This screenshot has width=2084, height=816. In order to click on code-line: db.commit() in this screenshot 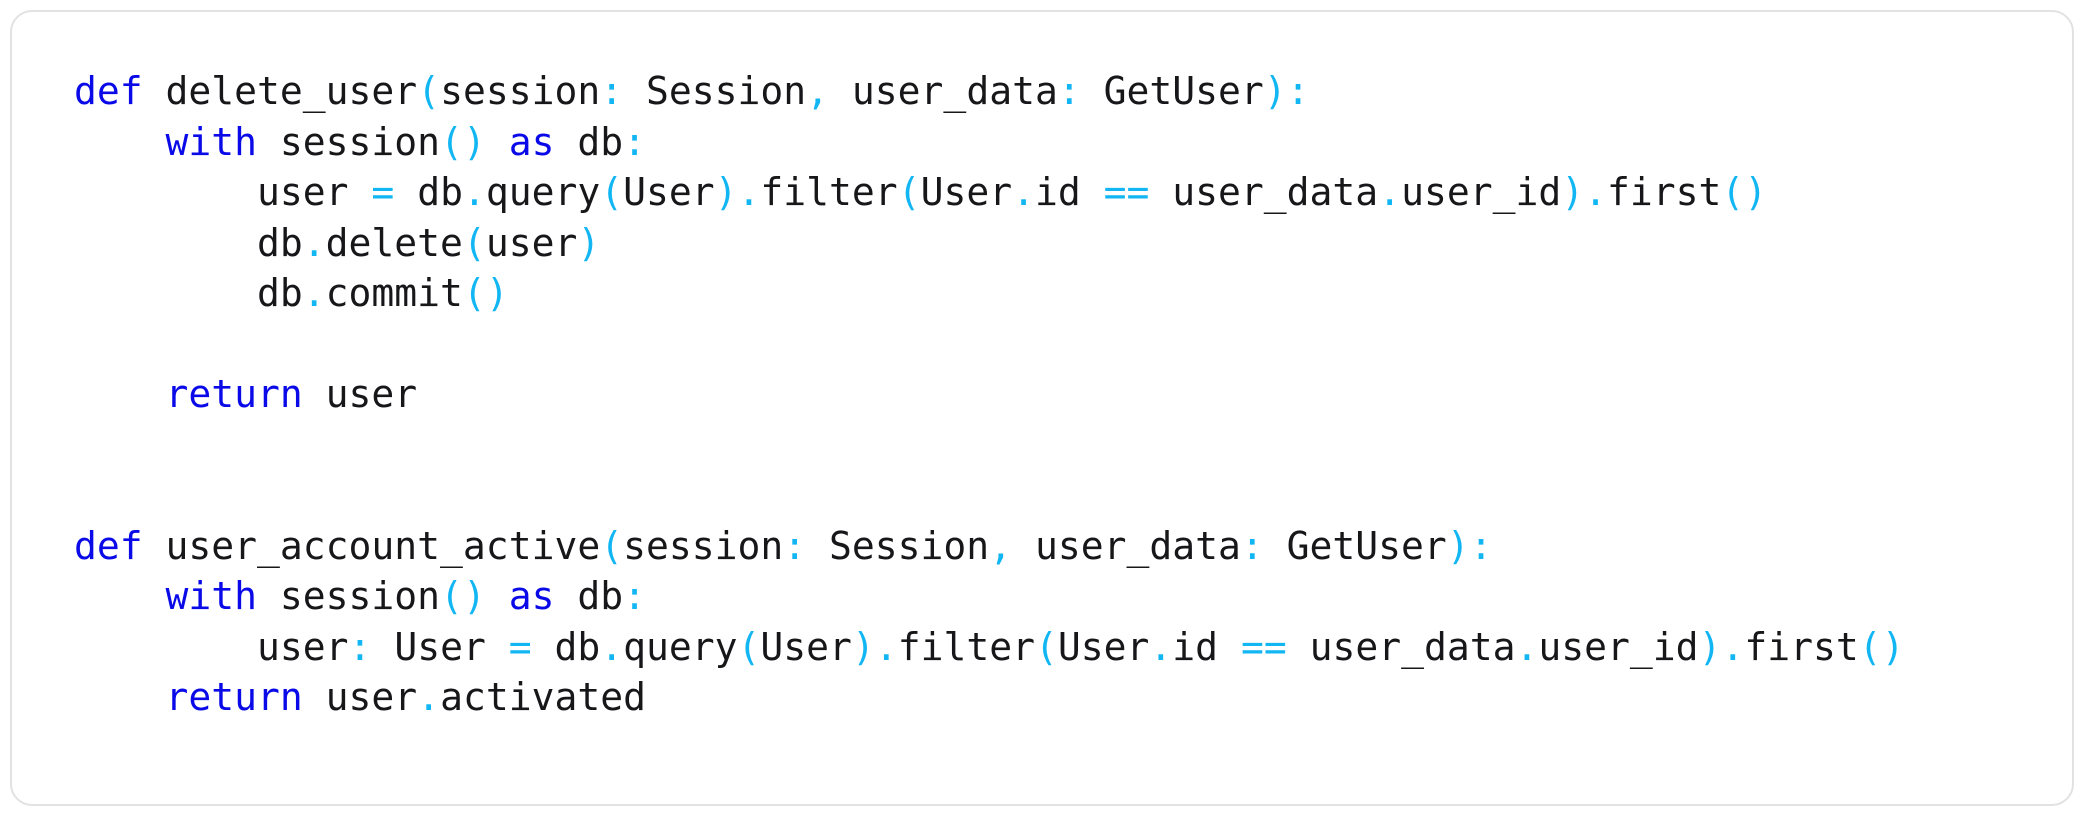, I will do `click(1043, 293)`.